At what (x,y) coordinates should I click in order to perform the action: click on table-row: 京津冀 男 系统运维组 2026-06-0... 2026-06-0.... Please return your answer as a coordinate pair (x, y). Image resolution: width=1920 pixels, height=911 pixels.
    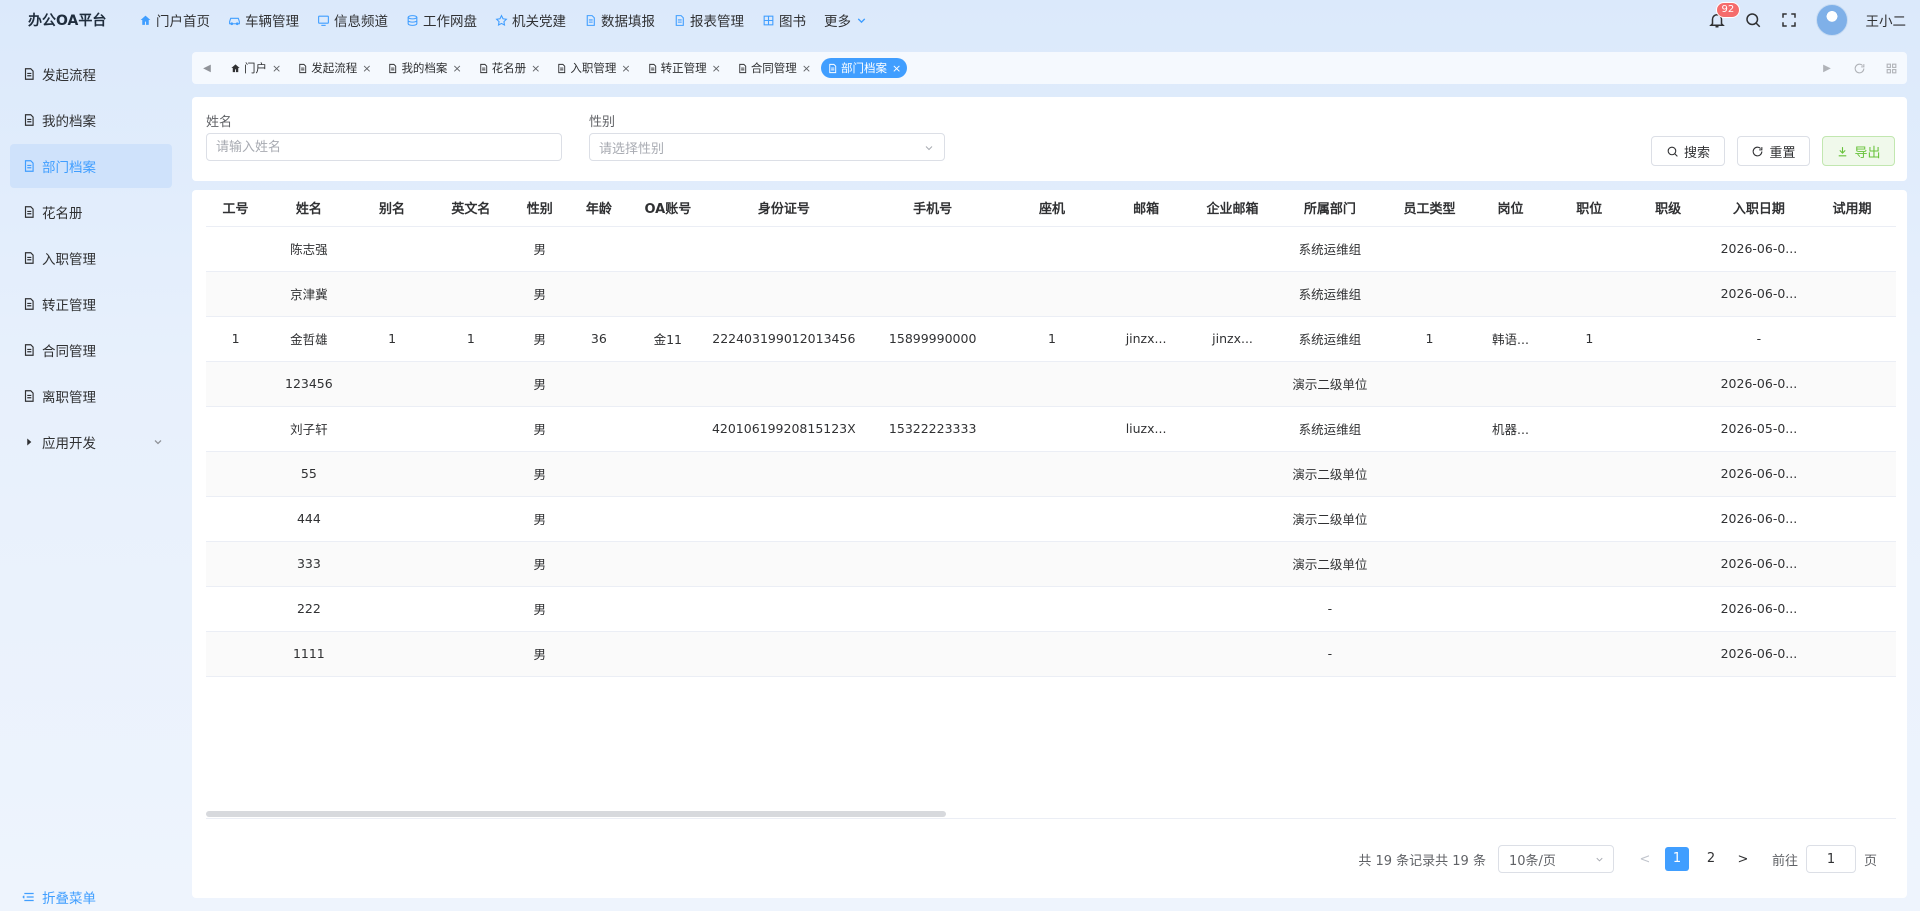
    Looking at the image, I should click on (1051, 294).